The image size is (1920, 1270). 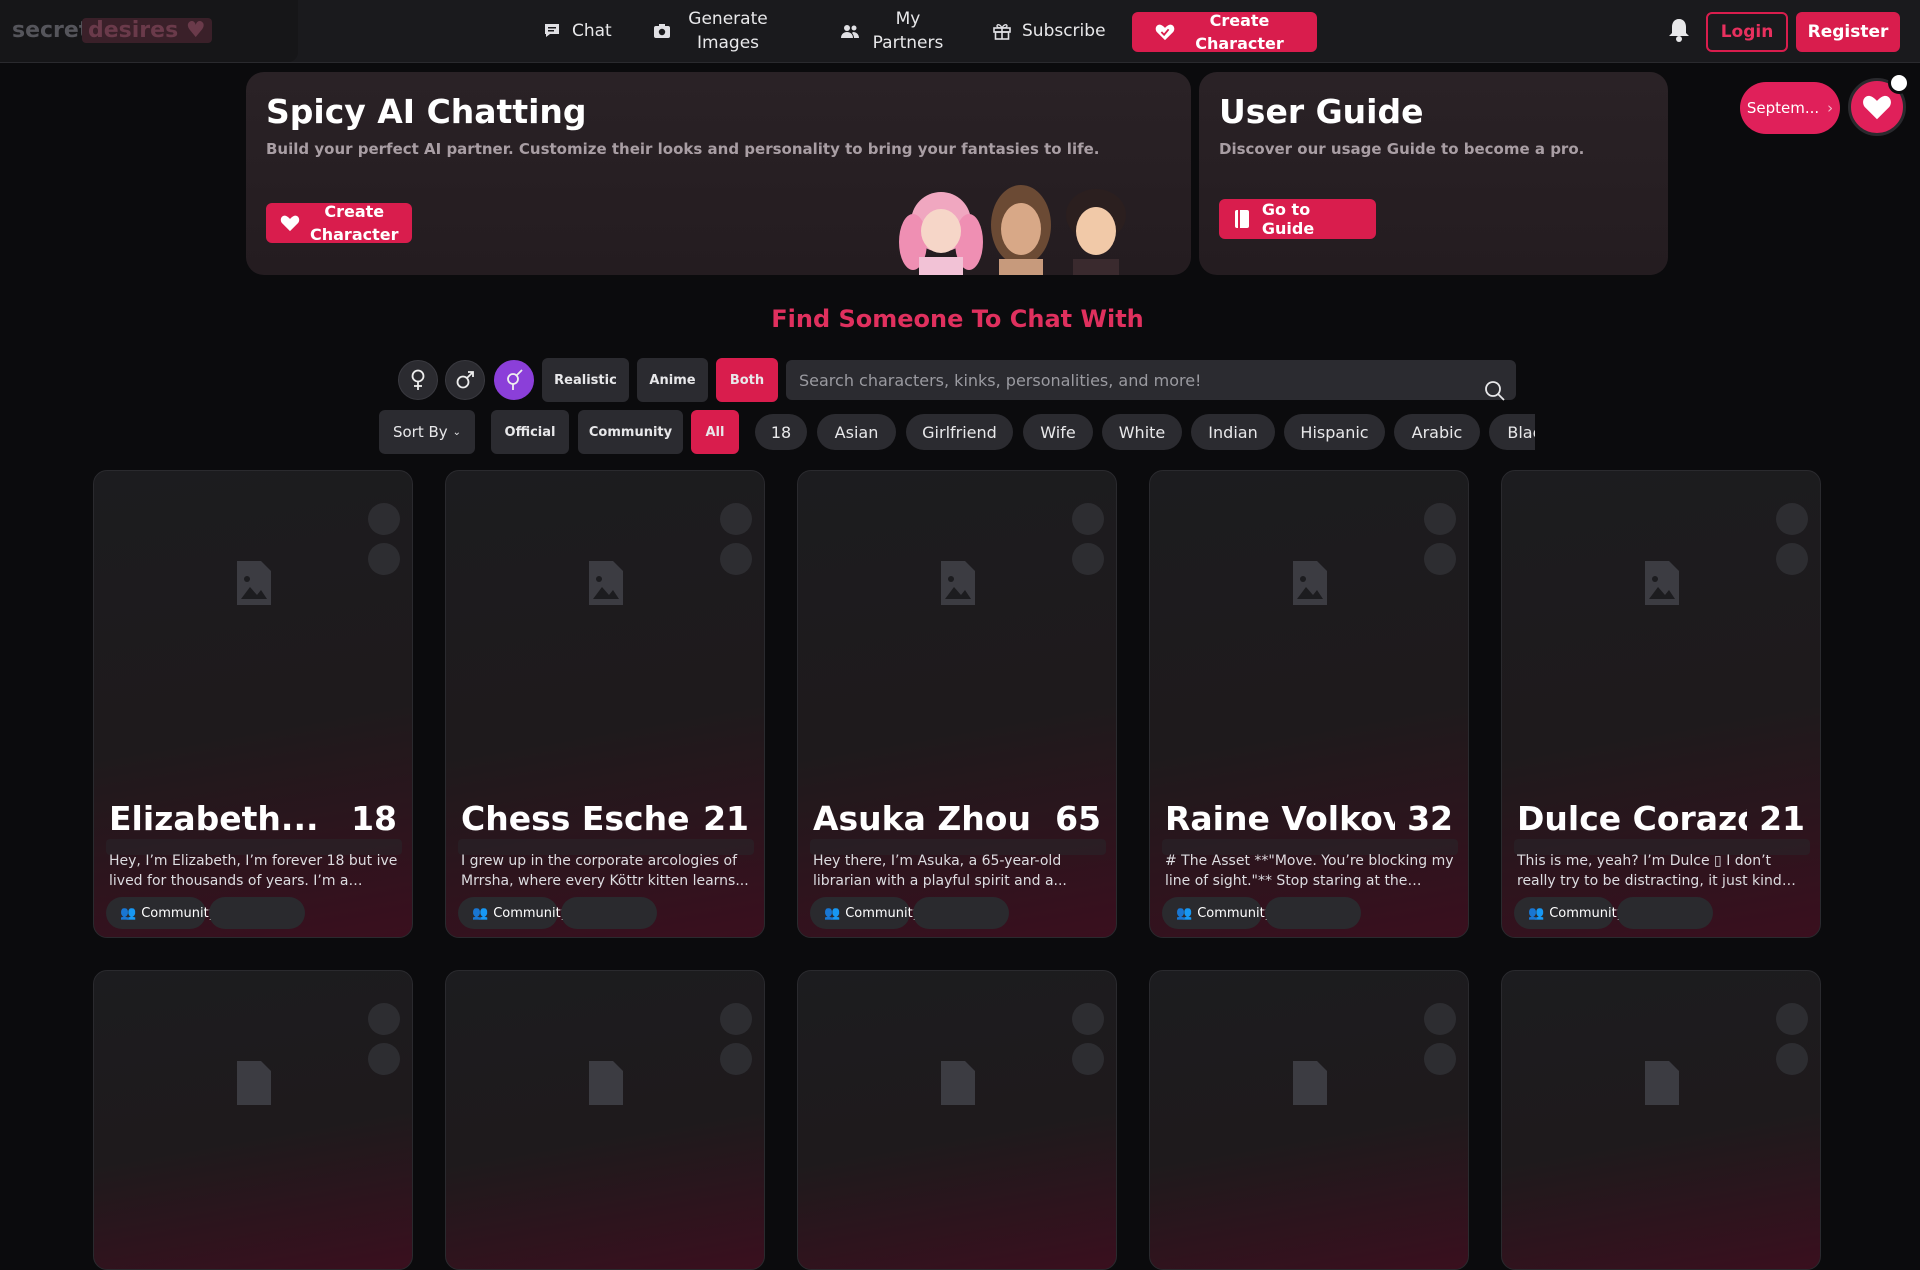 What do you see at coordinates (179, 913) in the screenshot?
I see `badge-label: Community` at bounding box center [179, 913].